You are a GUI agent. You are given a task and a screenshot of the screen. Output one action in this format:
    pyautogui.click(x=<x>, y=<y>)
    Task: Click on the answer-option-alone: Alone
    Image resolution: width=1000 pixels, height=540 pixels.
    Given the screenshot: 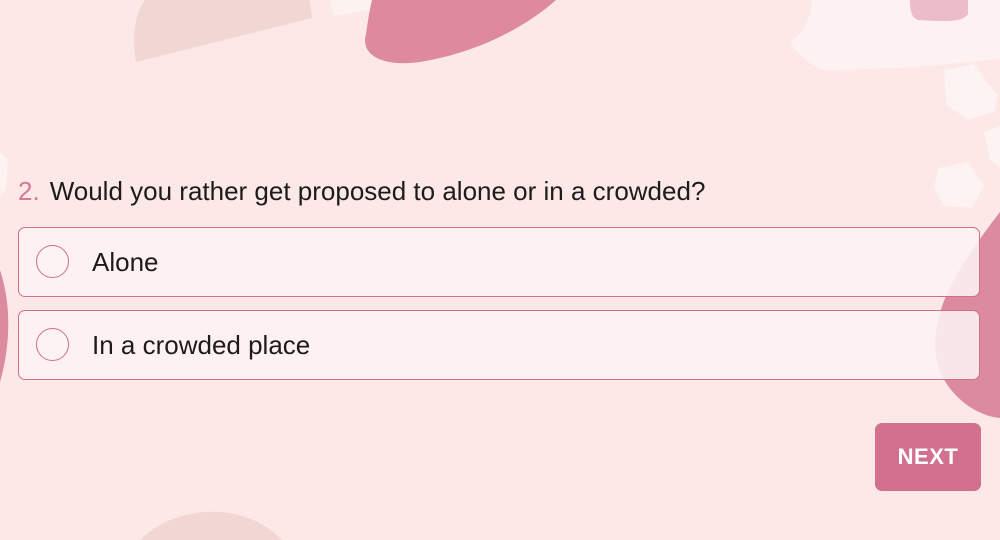 What is the action you would take?
    pyautogui.click(x=499, y=262)
    